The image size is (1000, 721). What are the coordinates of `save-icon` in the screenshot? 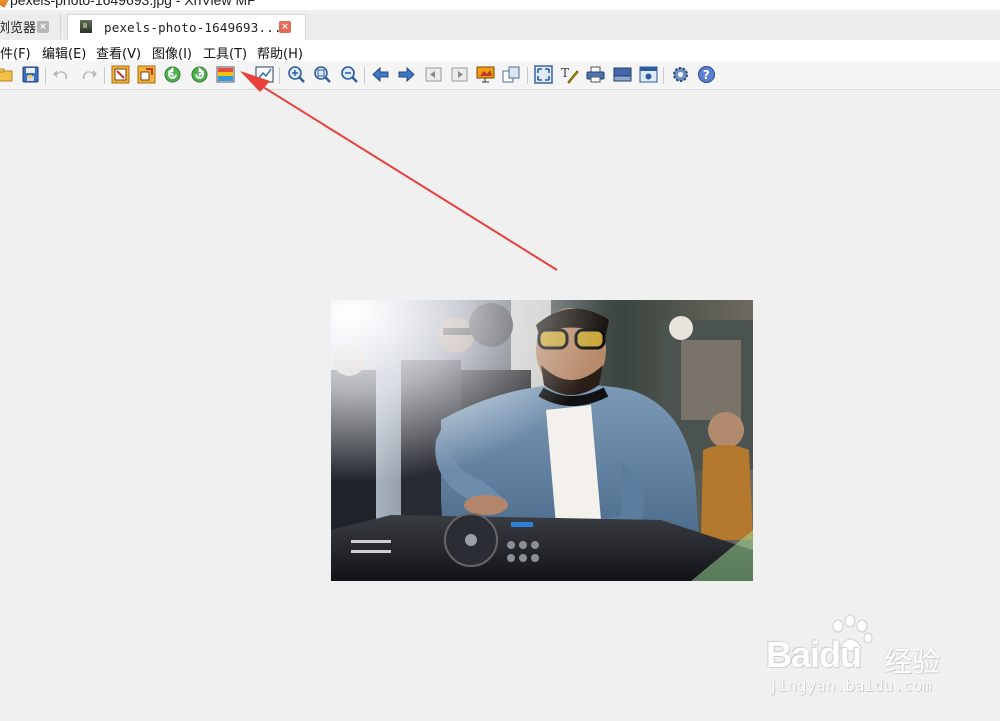 It's located at (30, 74).